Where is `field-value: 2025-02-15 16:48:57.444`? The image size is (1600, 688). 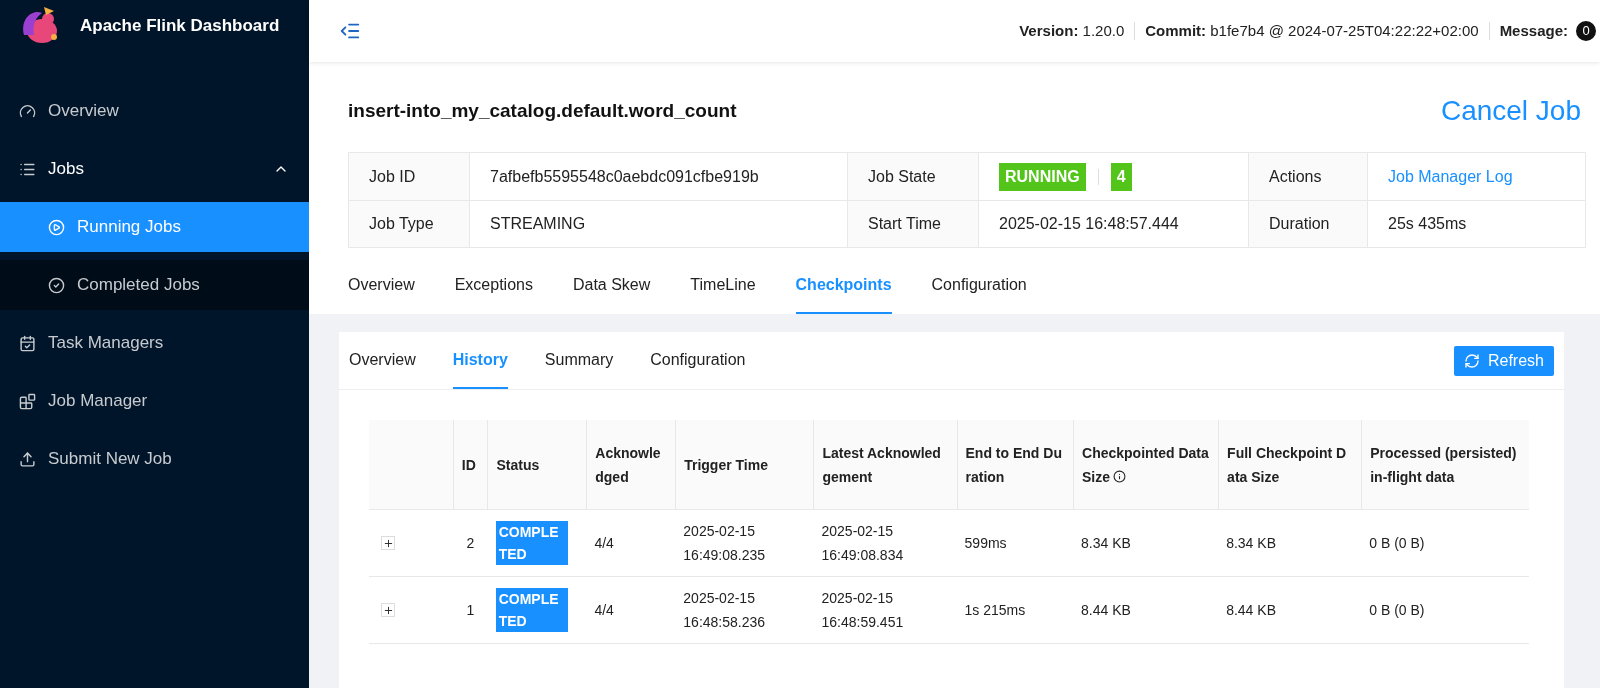 field-value: 2025-02-15 16:48:57.444 is located at coordinates (1089, 224).